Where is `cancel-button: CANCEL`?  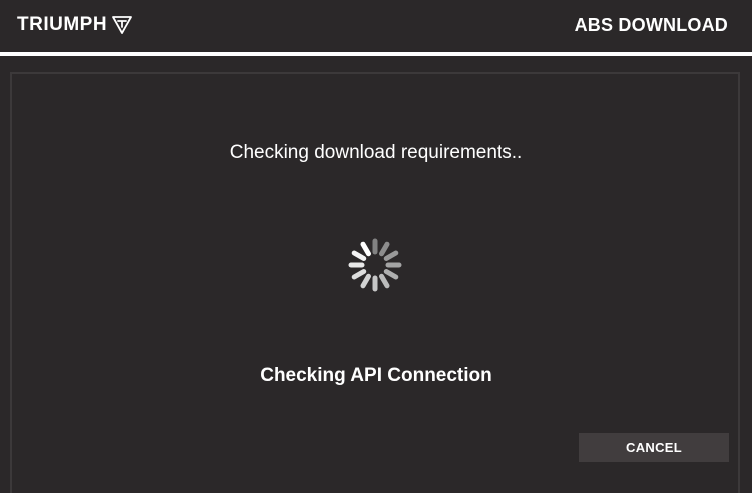
cancel-button: CANCEL is located at coordinates (654, 447).